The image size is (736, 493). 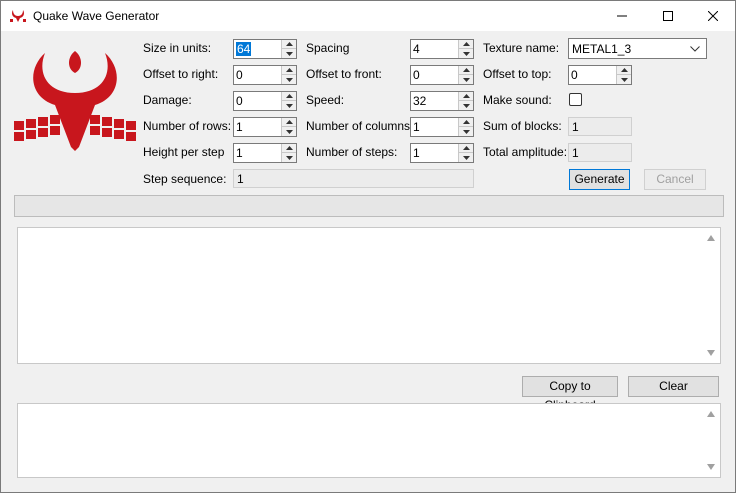 What do you see at coordinates (239, 153) in the screenshot?
I see `height-step-value: 1` at bounding box center [239, 153].